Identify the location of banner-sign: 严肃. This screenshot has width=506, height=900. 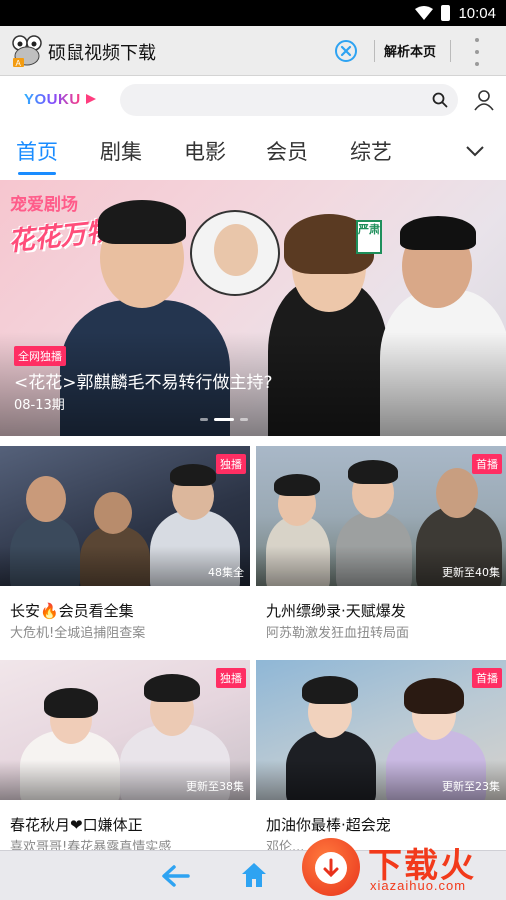
(369, 237).